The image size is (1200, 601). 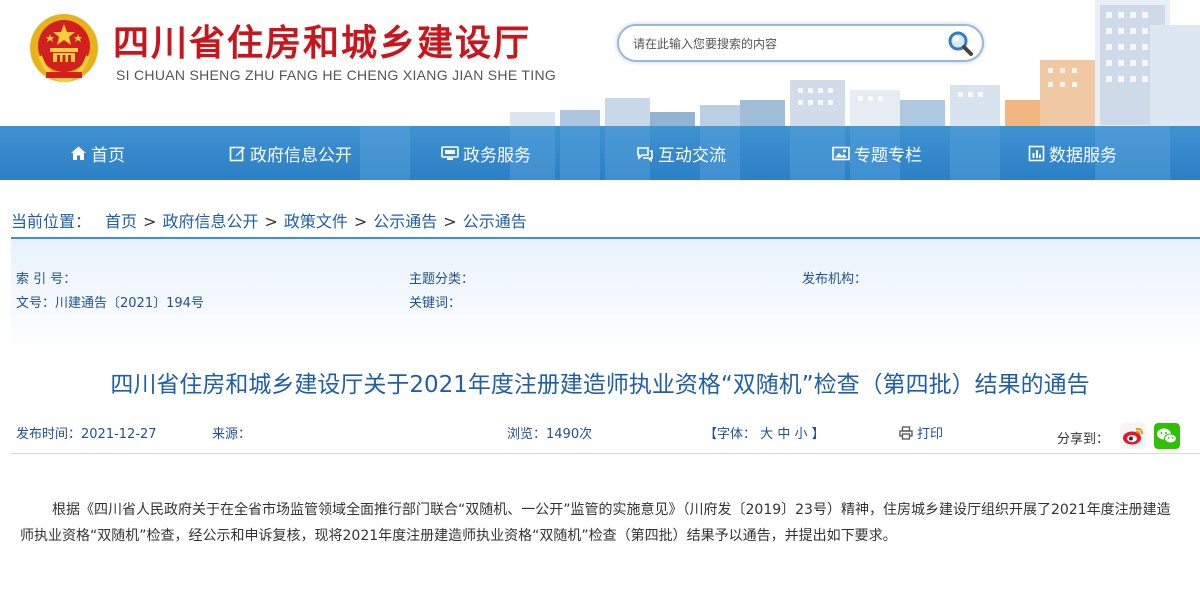 What do you see at coordinates (78, 153) in the screenshot?
I see `home-icon` at bounding box center [78, 153].